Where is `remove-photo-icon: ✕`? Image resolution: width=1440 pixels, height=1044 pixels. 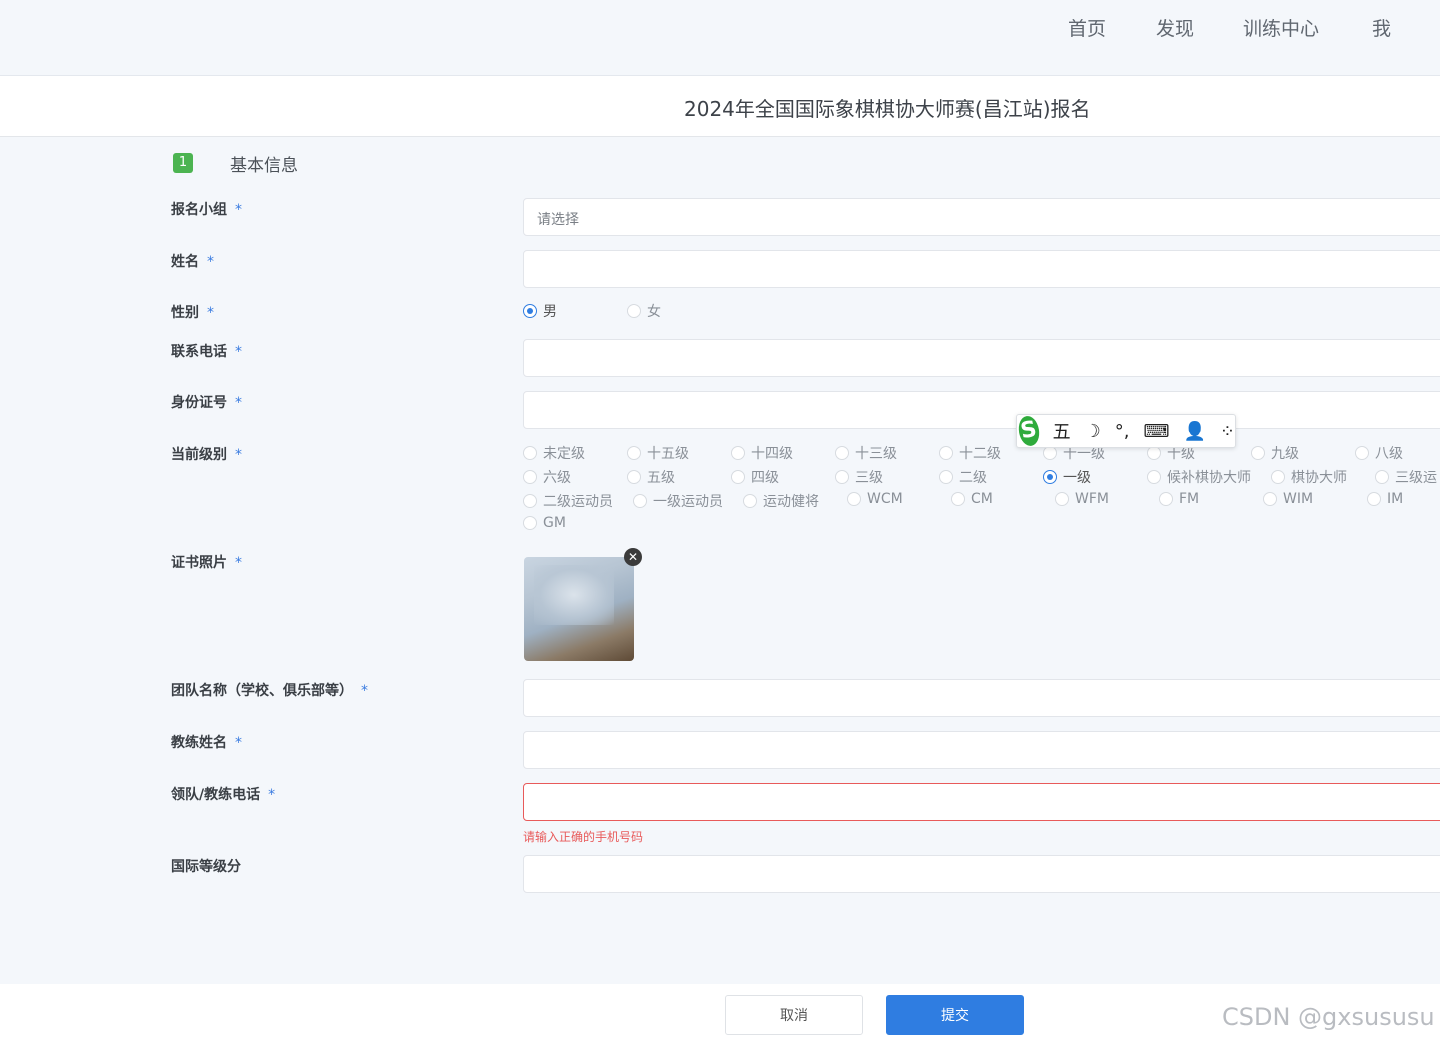
remove-photo-icon: ✕ is located at coordinates (633, 557).